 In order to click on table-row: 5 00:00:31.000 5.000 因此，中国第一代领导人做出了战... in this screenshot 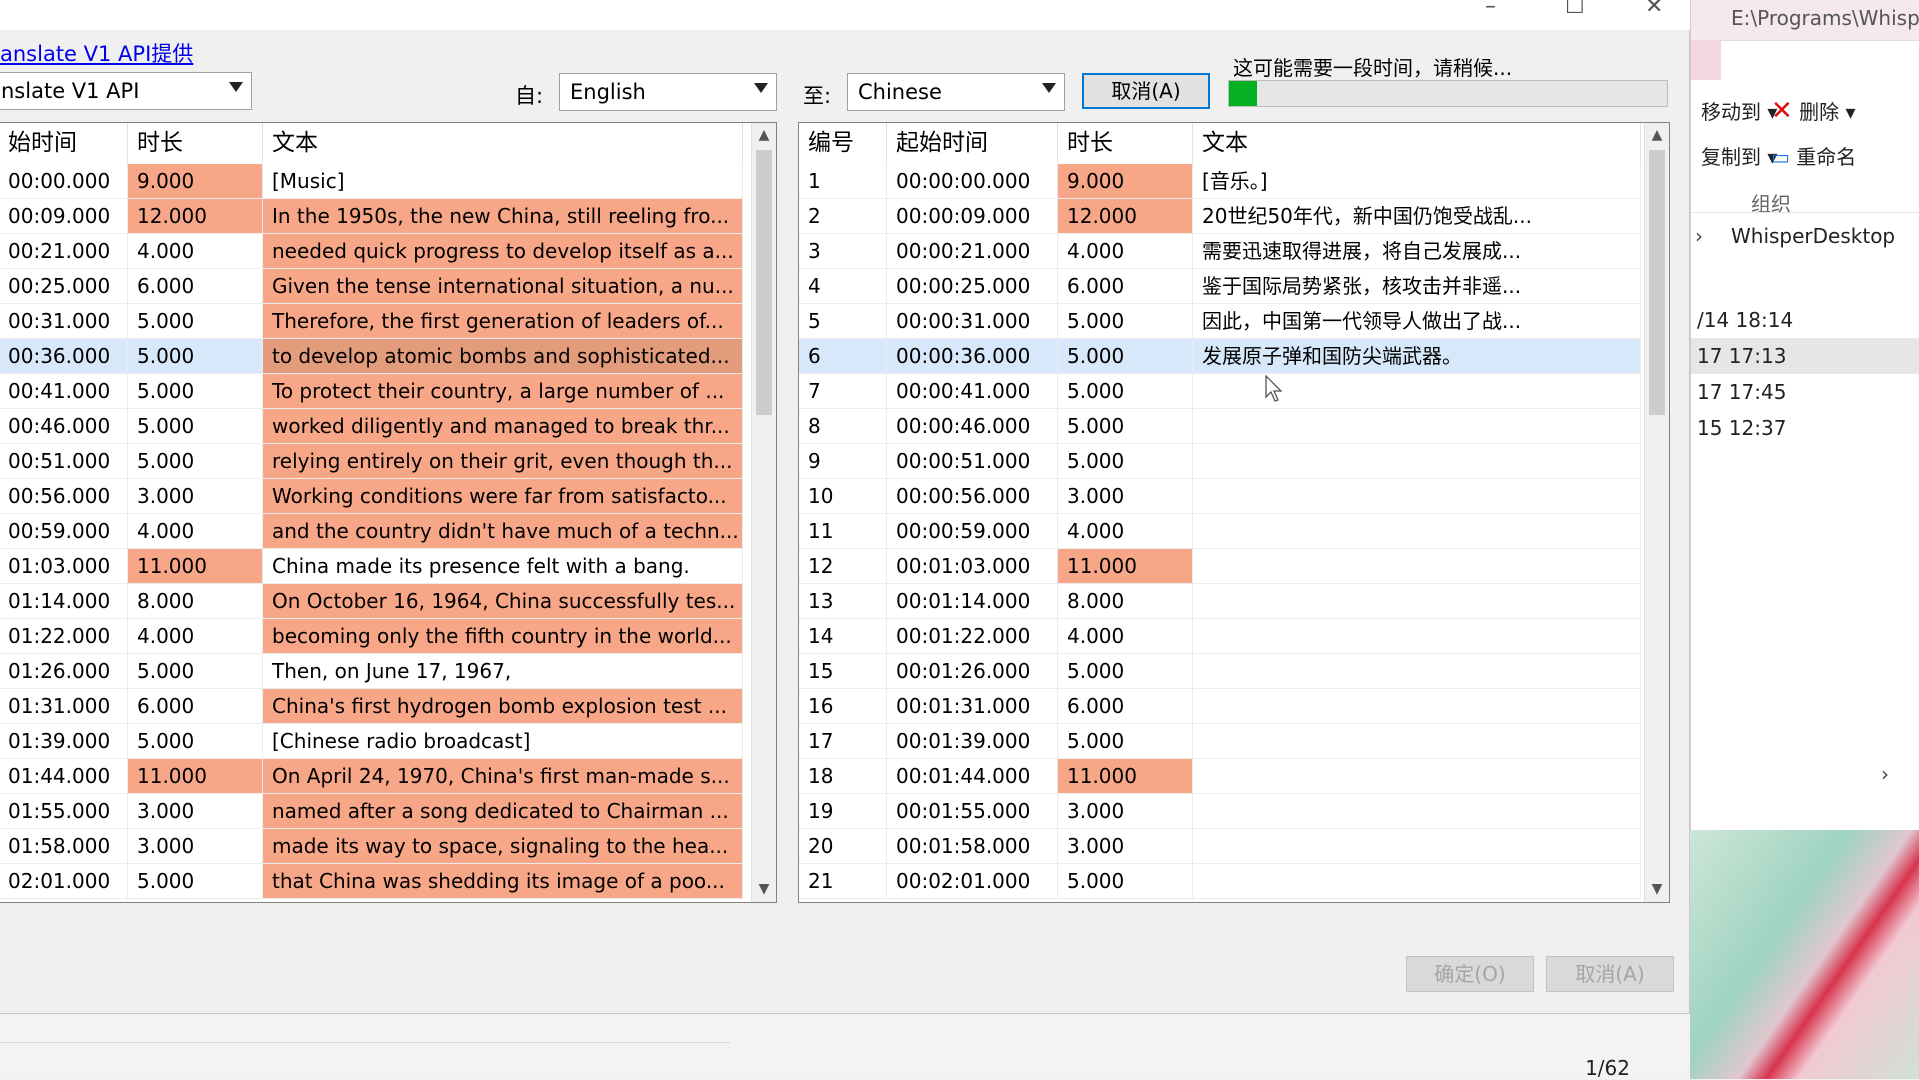, I will do `click(1234, 321)`.